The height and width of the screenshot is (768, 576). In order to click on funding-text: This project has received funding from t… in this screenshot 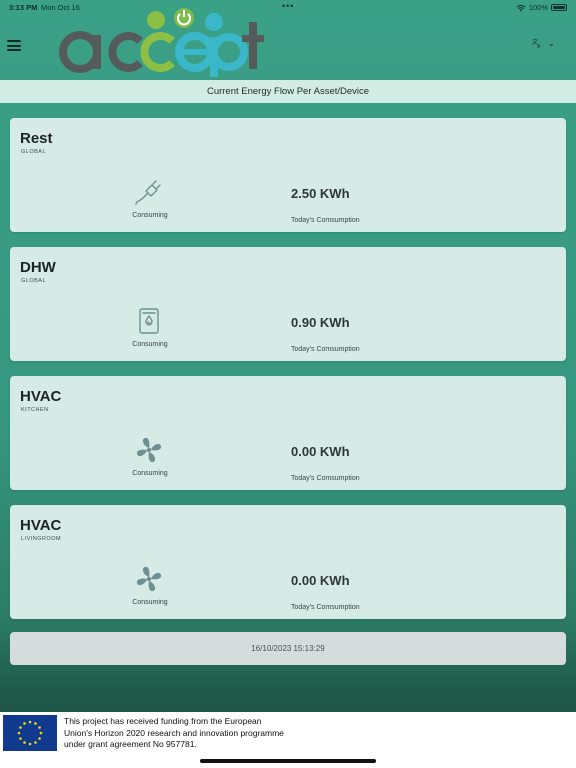, I will do `click(179, 733)`.